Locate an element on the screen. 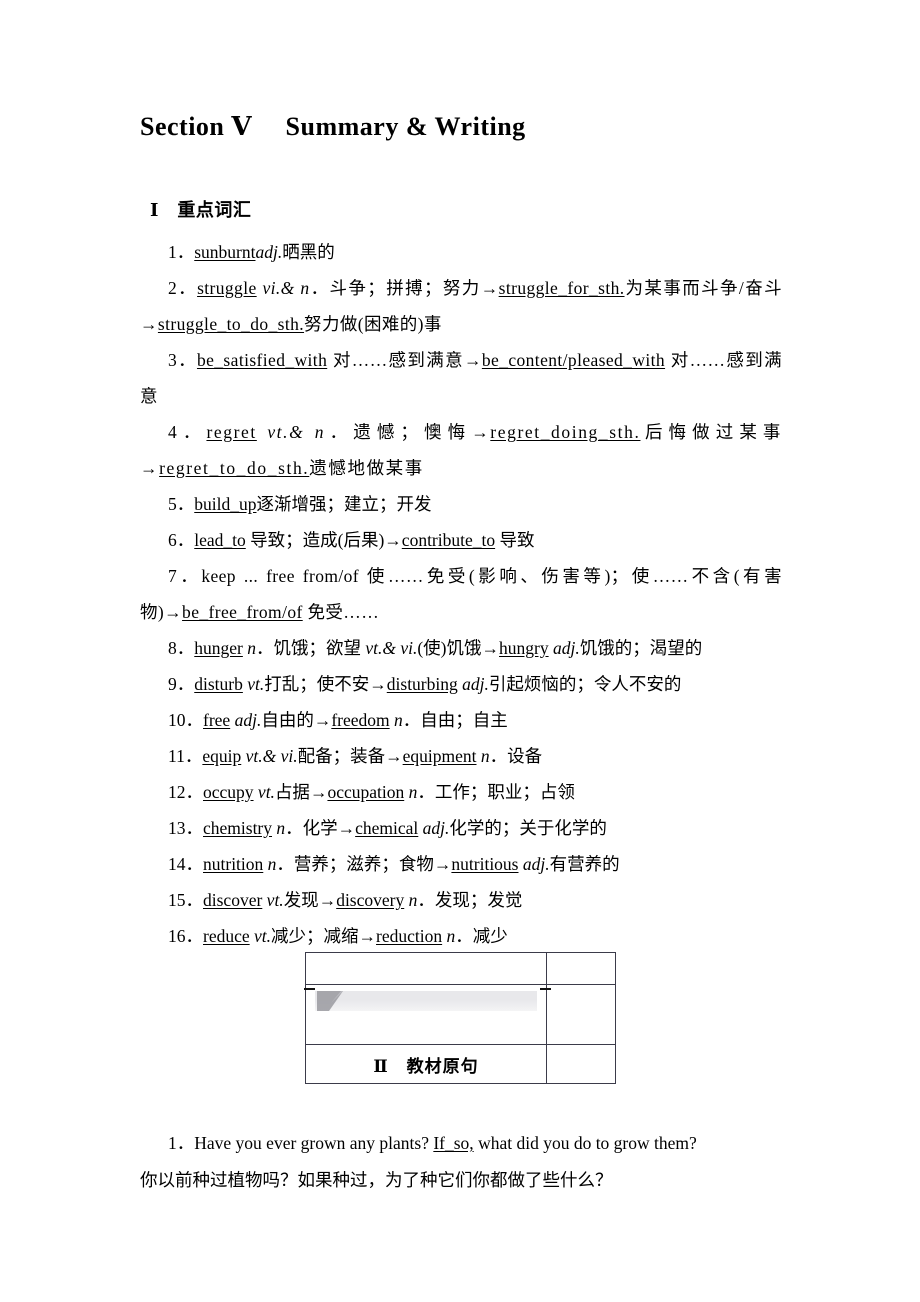 Image resolution: width=920 pixels, height=1302 pixels. table-row: Ⅱ 教材原句 is located at coordinates (460, 1064).